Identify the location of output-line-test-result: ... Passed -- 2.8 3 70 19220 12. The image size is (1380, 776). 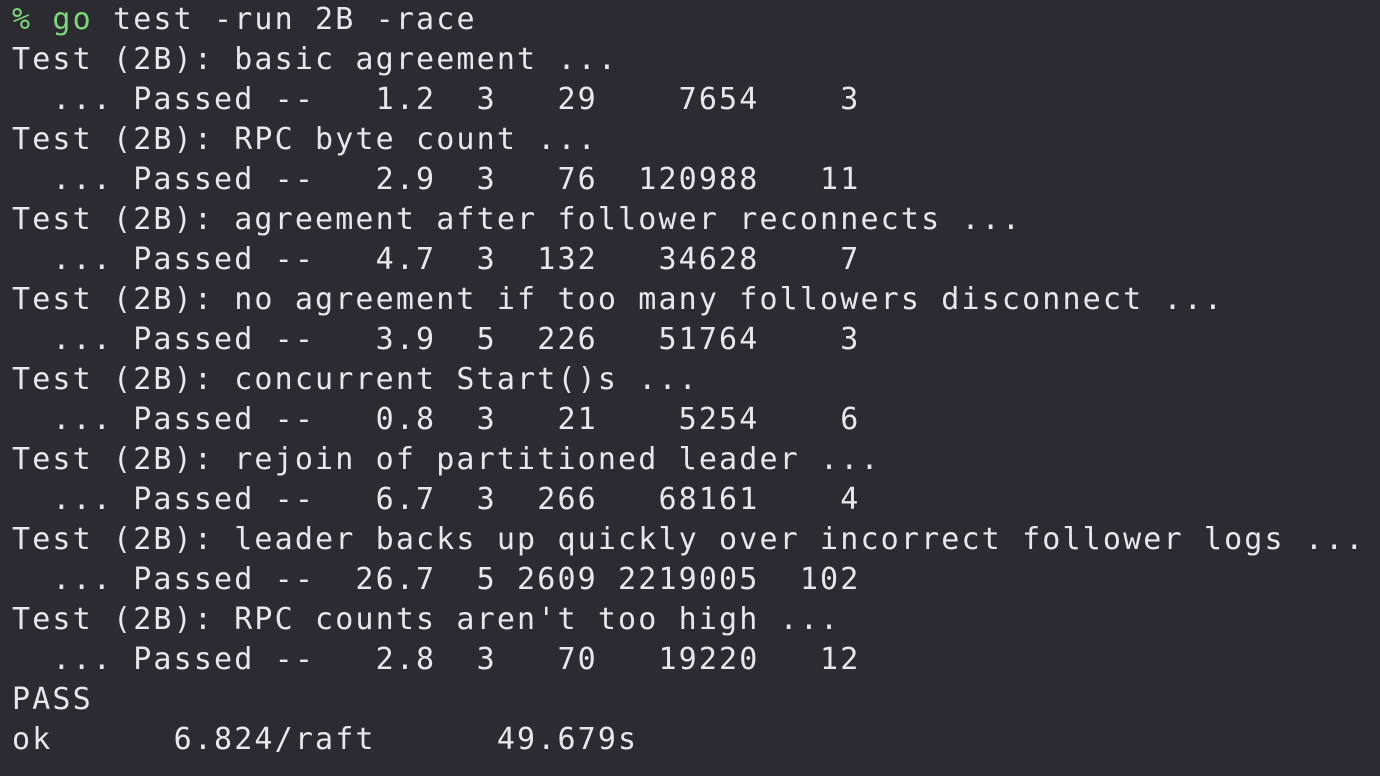
(436, 659).